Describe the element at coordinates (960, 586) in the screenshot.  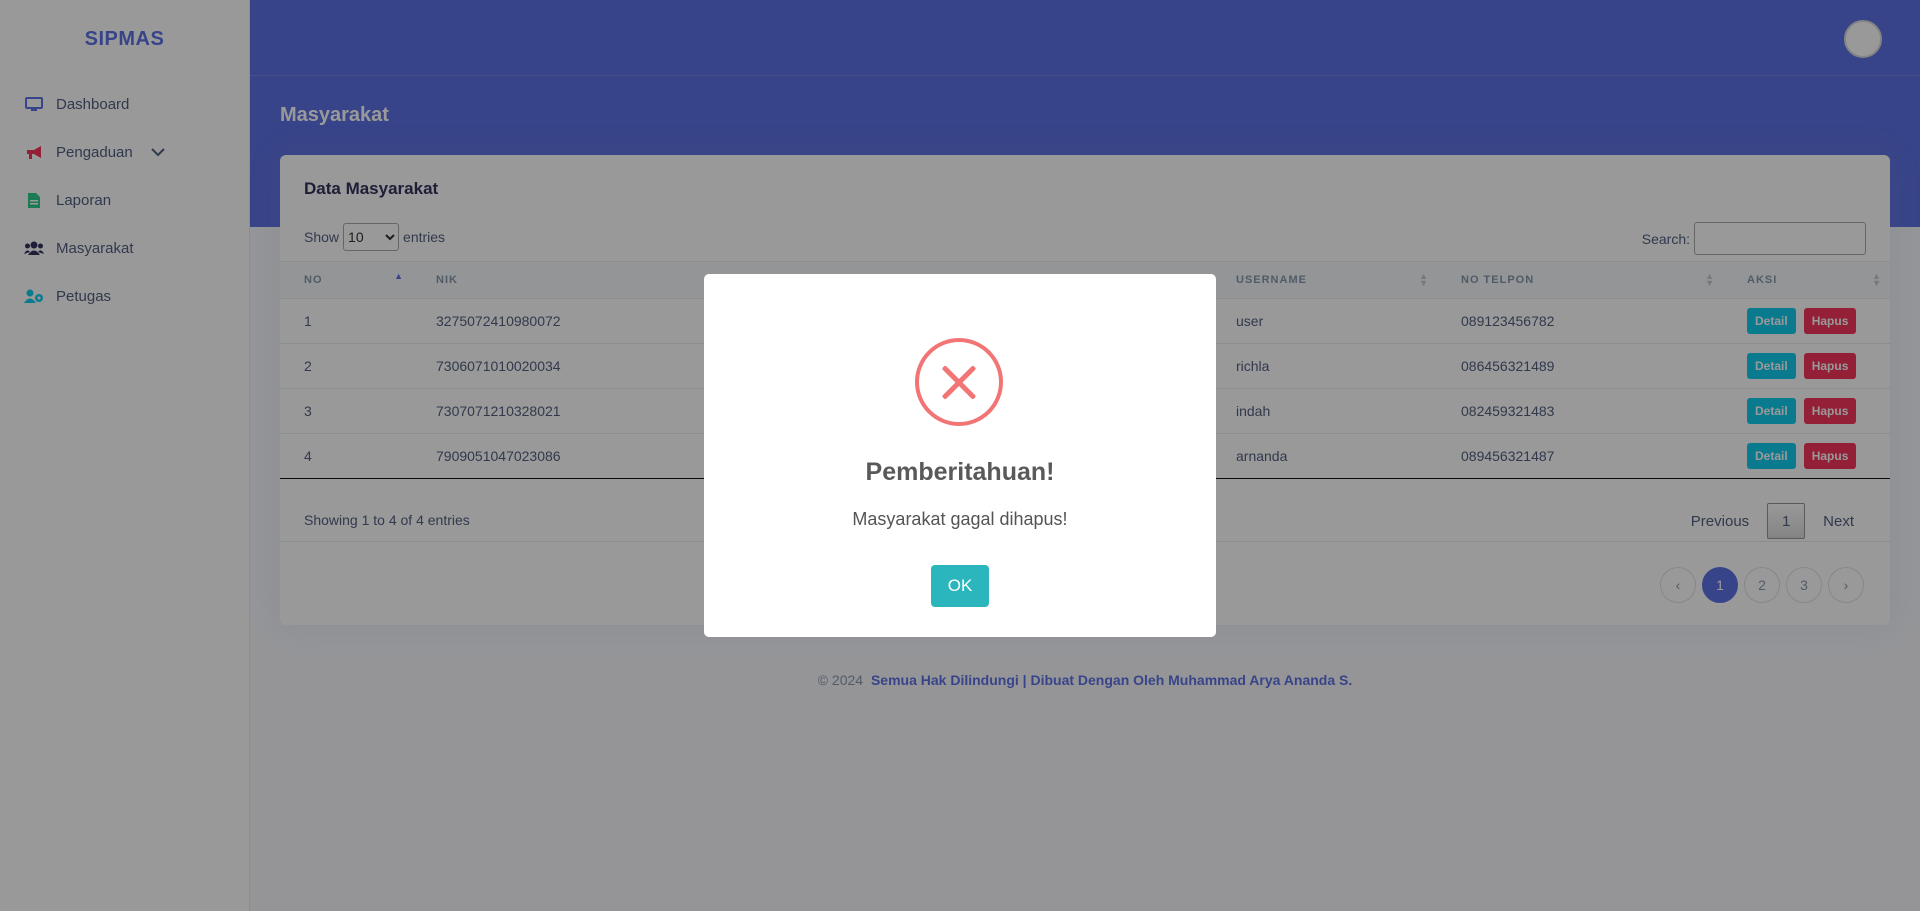
I see `ok-button: OK` at that location.